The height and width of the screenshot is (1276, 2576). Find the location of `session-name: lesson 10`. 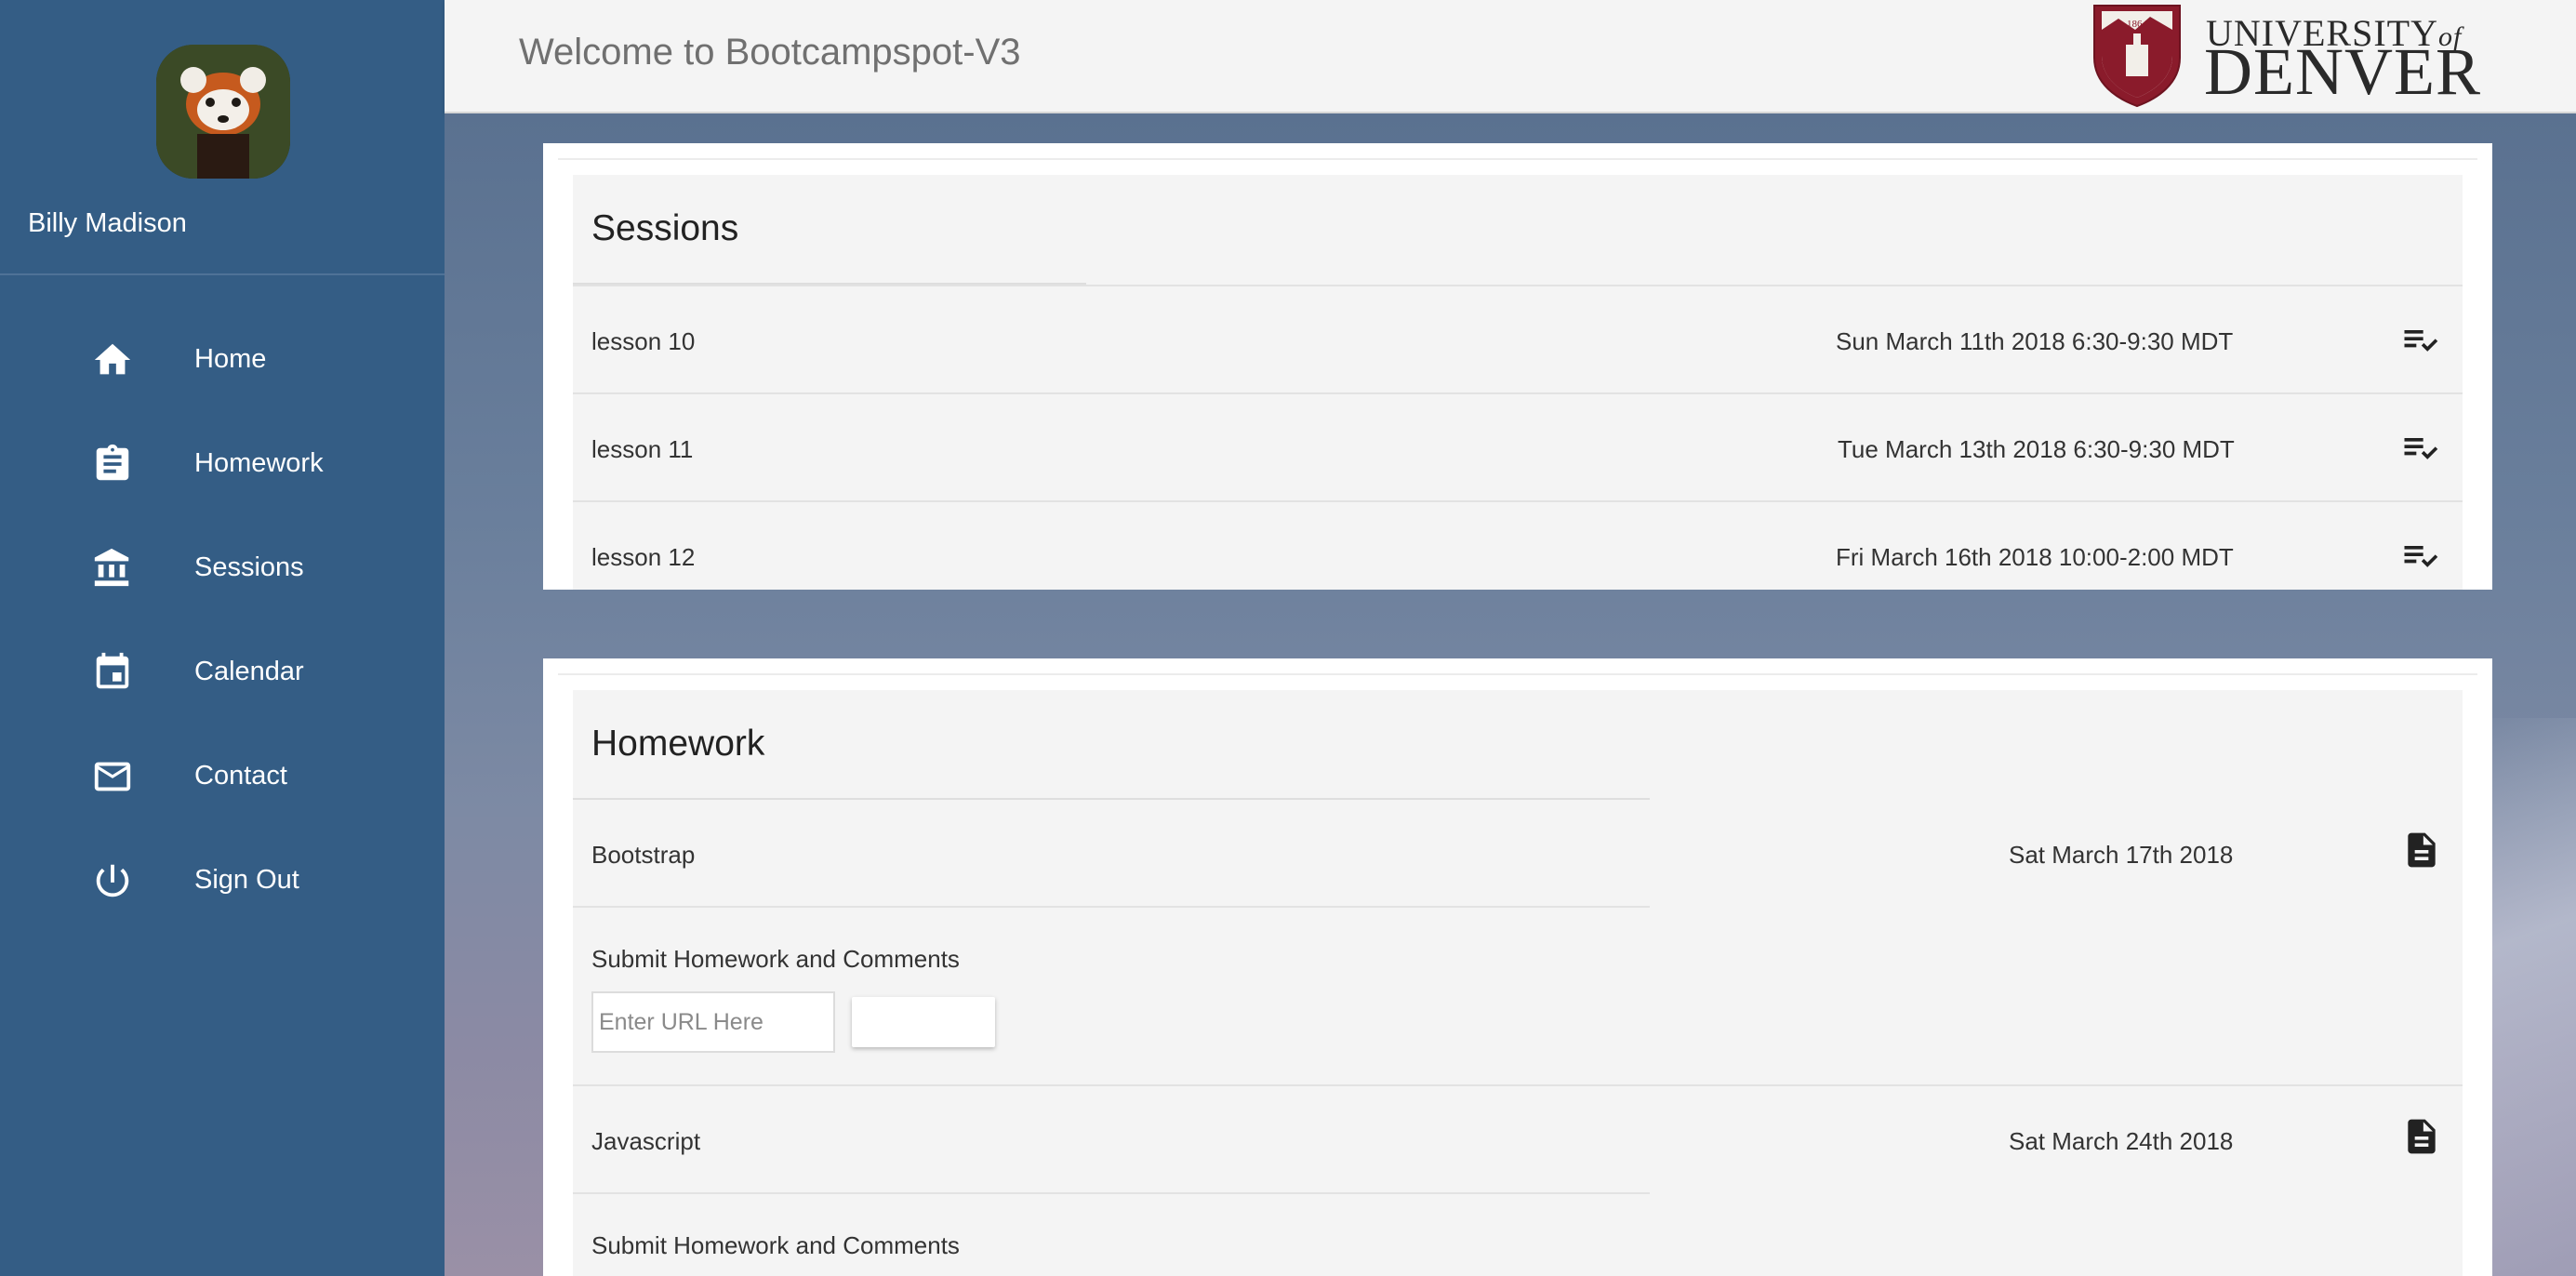

session-name: lesson 10 is located at coordinates (643, 341).